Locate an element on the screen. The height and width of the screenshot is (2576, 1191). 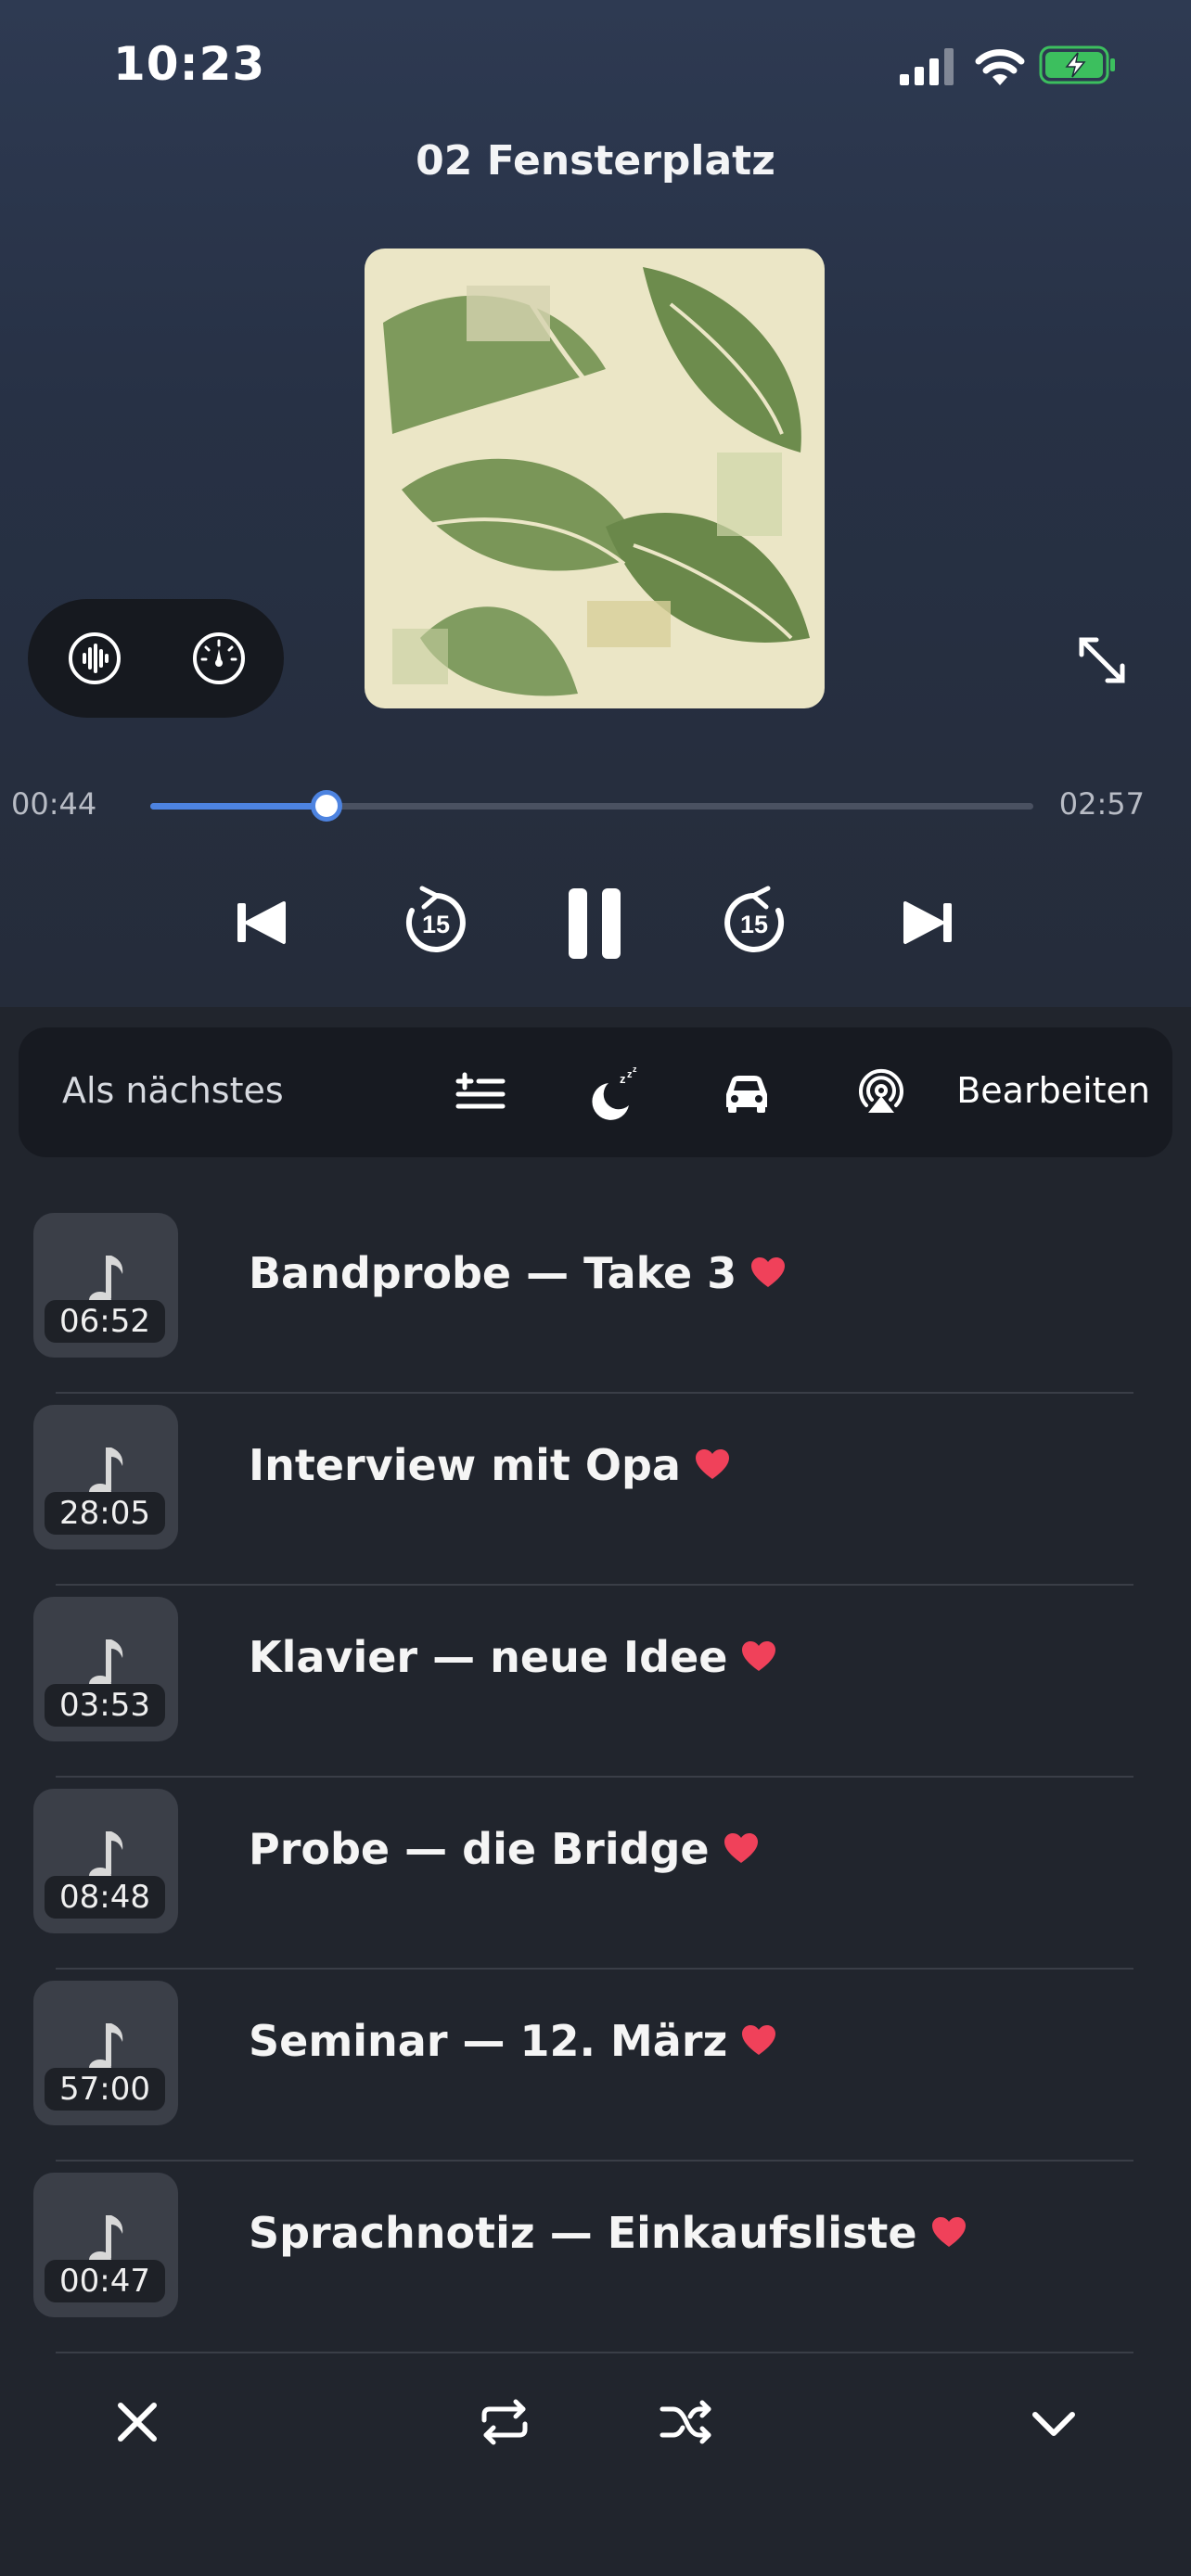
track-duration: 28:05 is located at coordinates (105, 1513).